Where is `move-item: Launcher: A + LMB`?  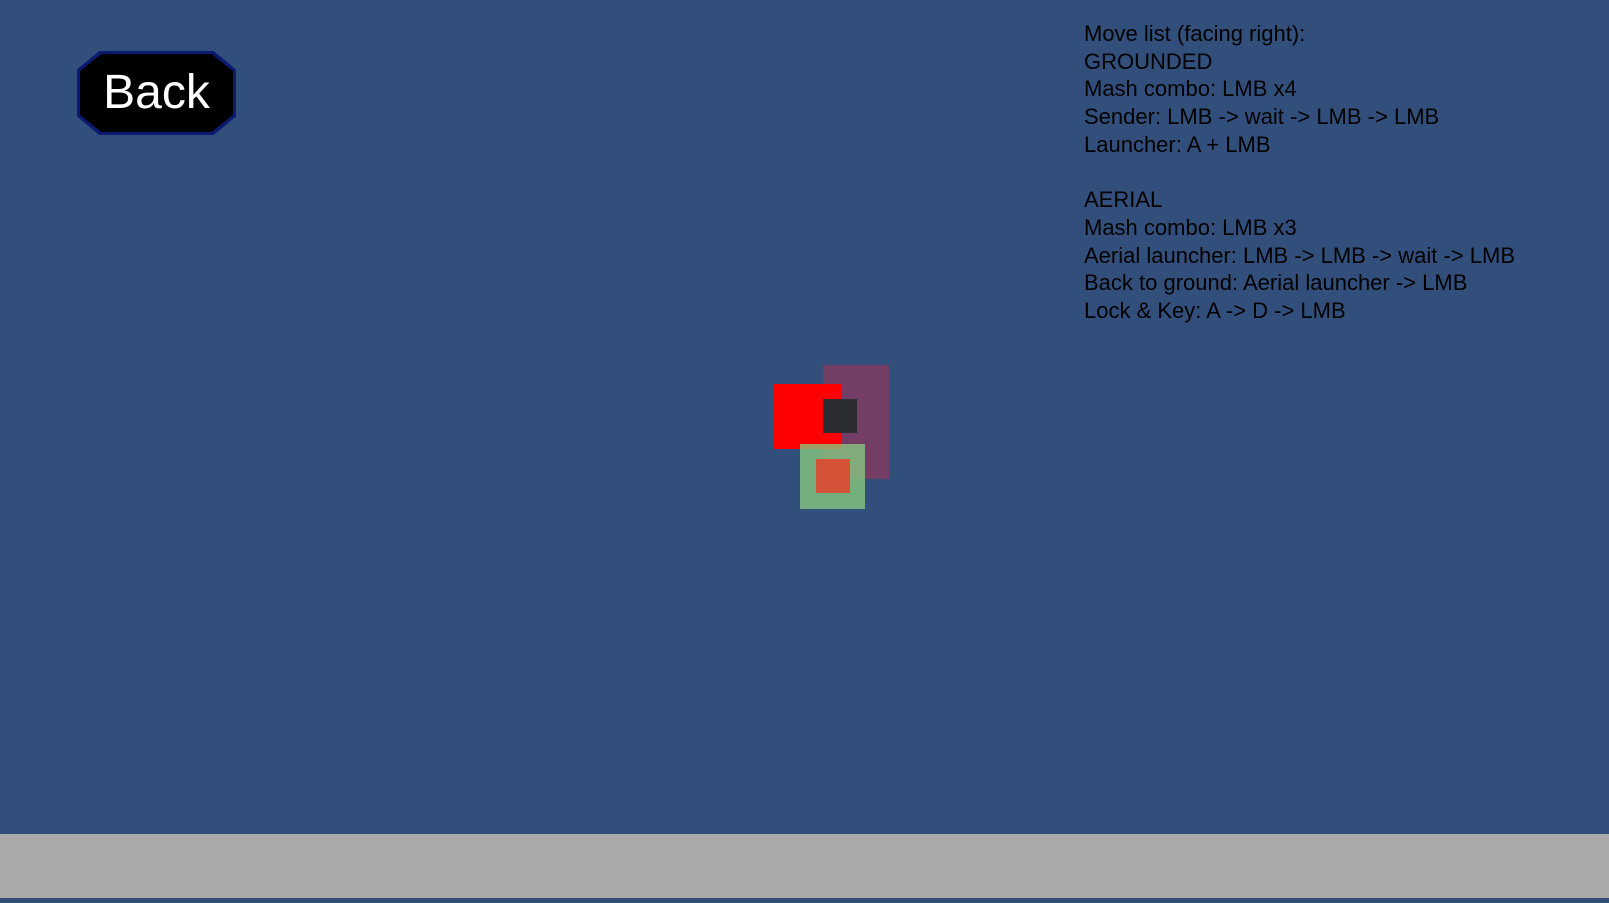 move-item: Launcher: A + LMB is located at coordinates (1177, 144).